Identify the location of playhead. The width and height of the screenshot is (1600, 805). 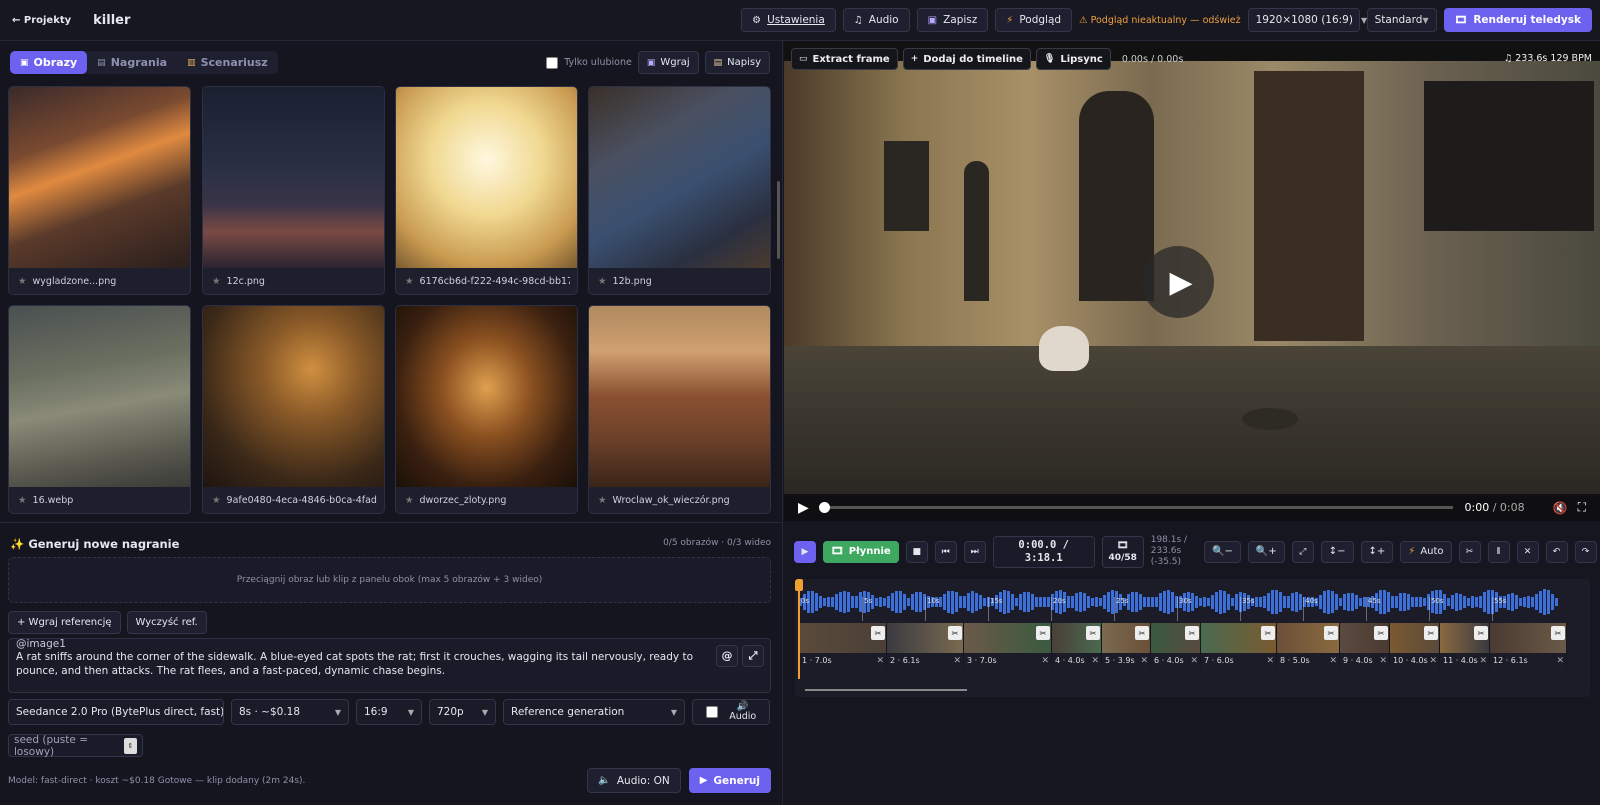
(799, 629).